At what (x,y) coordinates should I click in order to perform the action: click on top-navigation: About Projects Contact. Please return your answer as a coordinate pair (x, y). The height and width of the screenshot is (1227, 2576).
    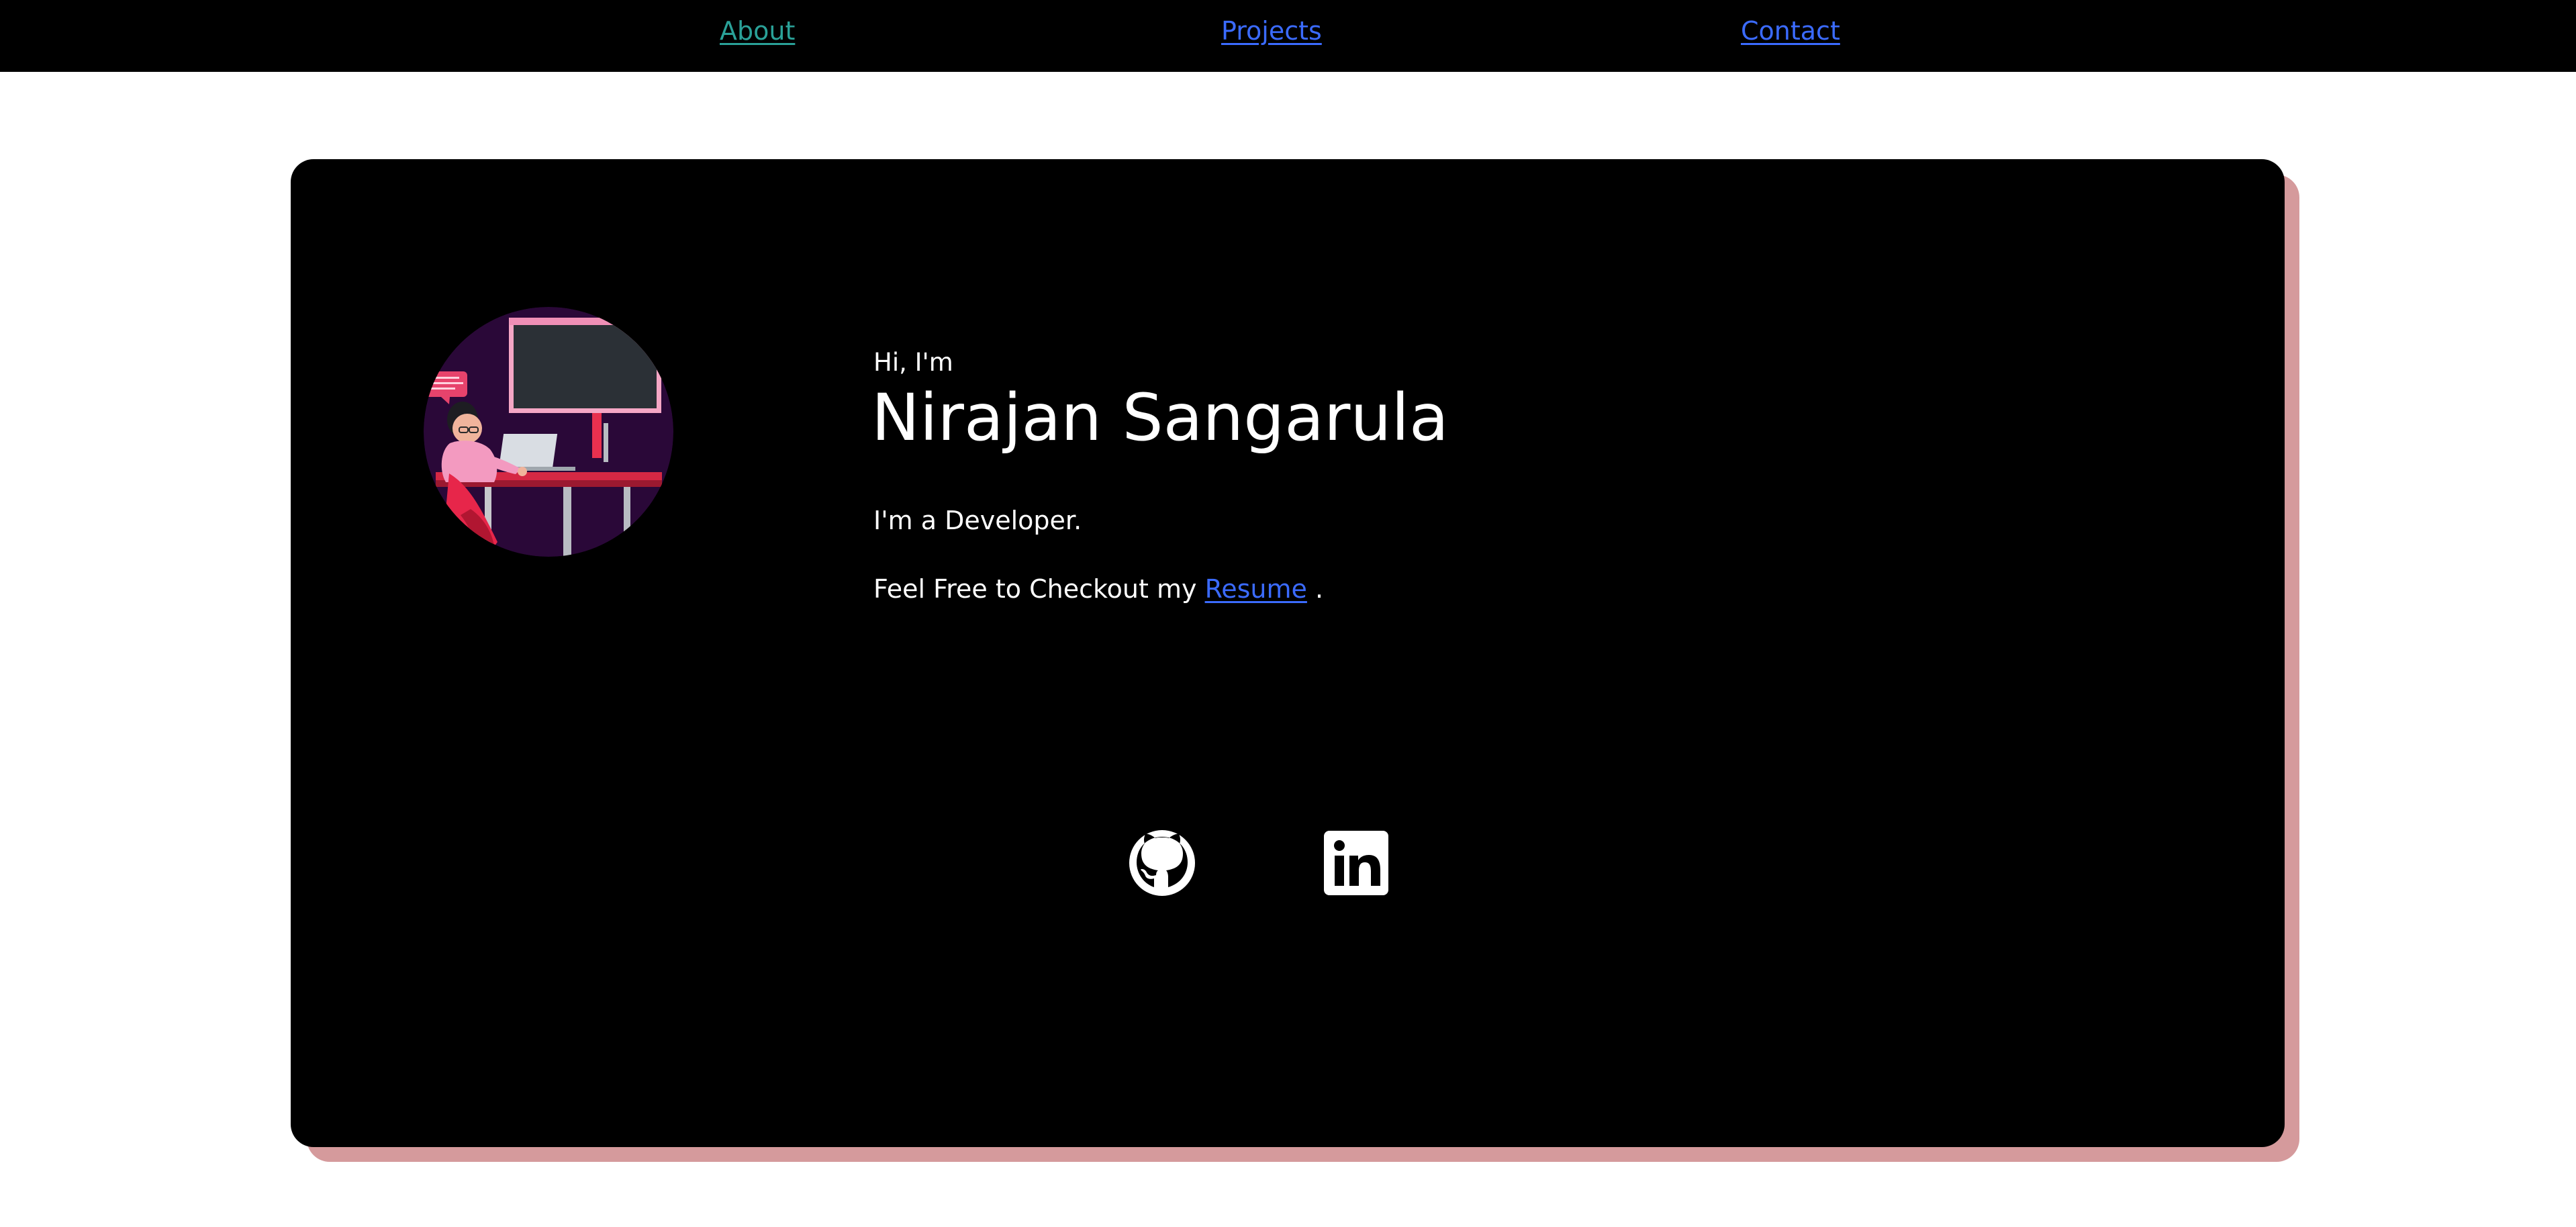
    Looking at the image, I should click on (1288, 36).